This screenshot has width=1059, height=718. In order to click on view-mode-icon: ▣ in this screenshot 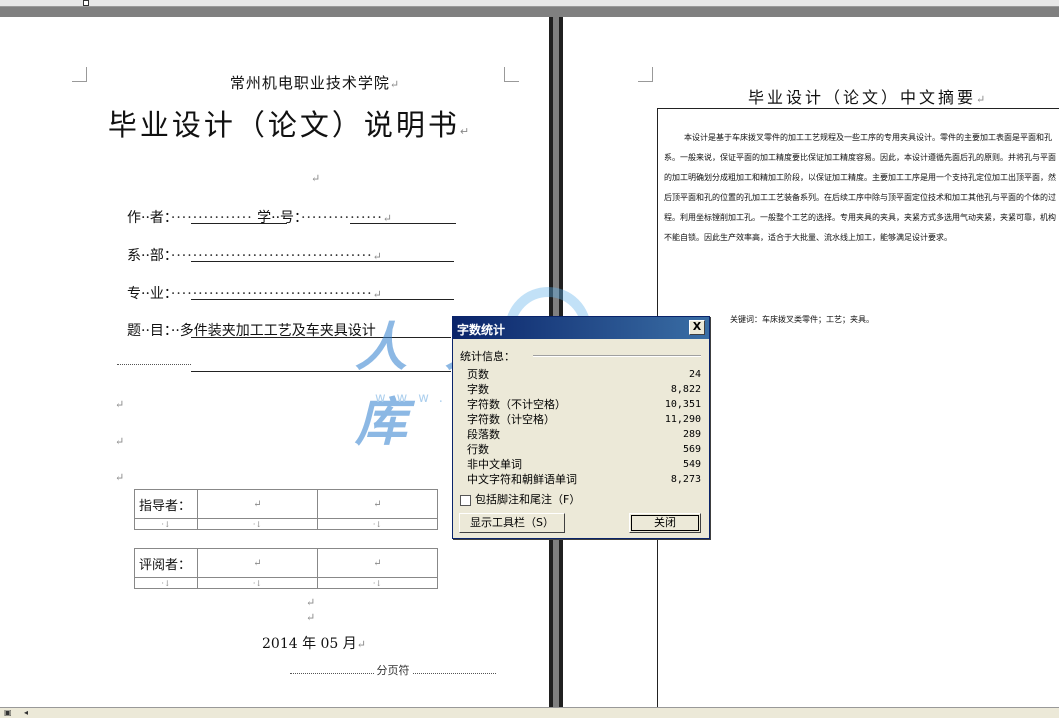, I will do `click(8, 712)`.